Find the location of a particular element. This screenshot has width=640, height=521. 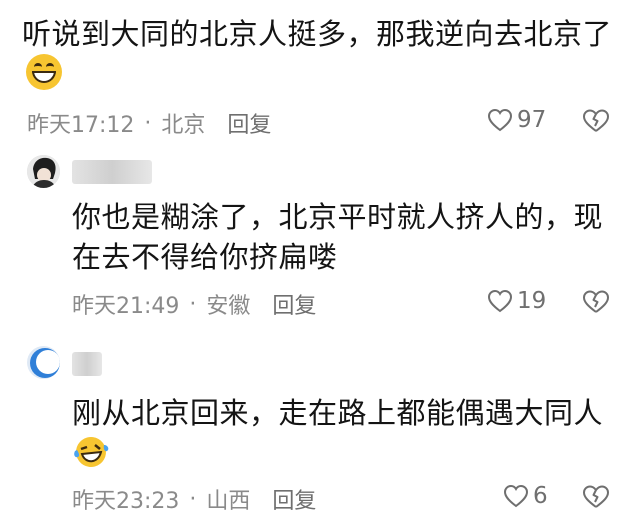

grinning-face-emoji is located at coordinates (44, 72).